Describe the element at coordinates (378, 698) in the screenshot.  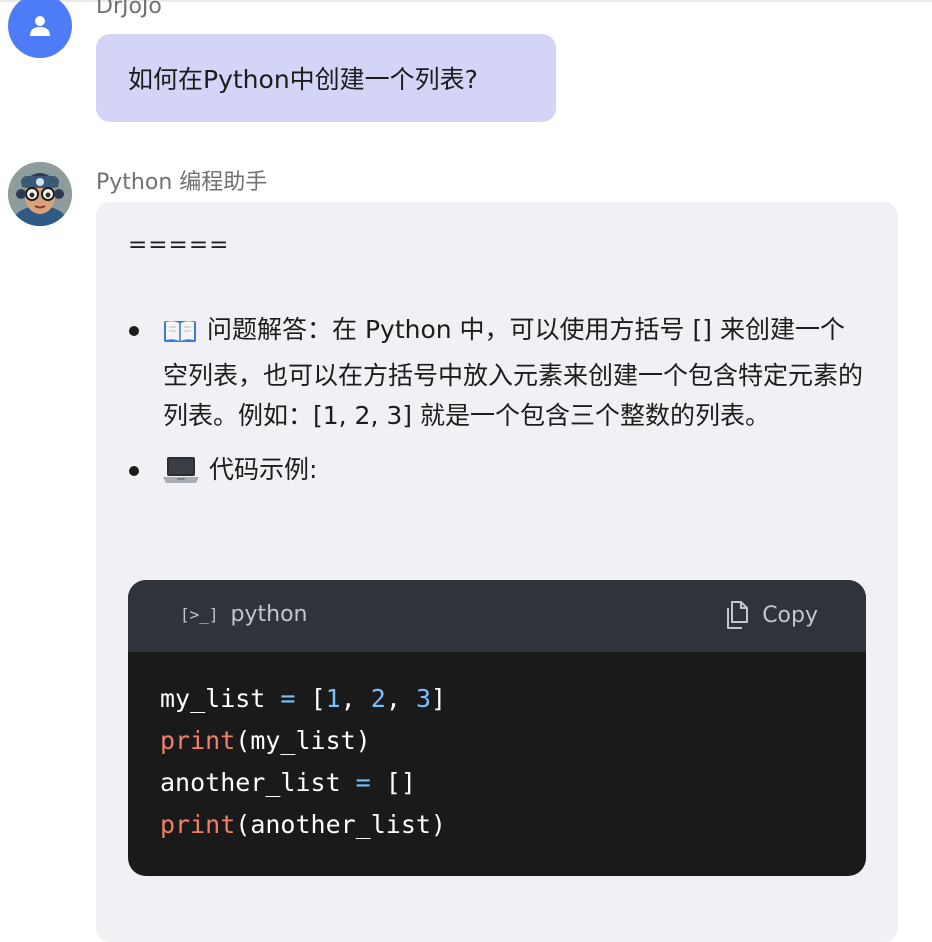
I see `code-token: 2` at that location.